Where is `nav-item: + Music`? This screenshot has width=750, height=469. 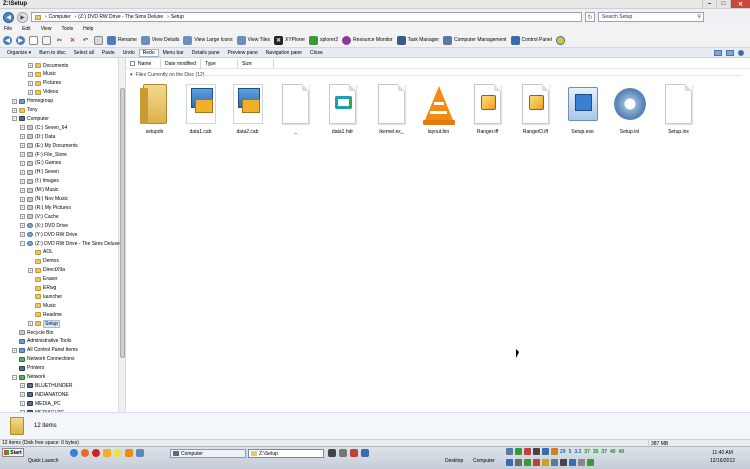 nav-item: + Music is located at coordinates (42, 74).